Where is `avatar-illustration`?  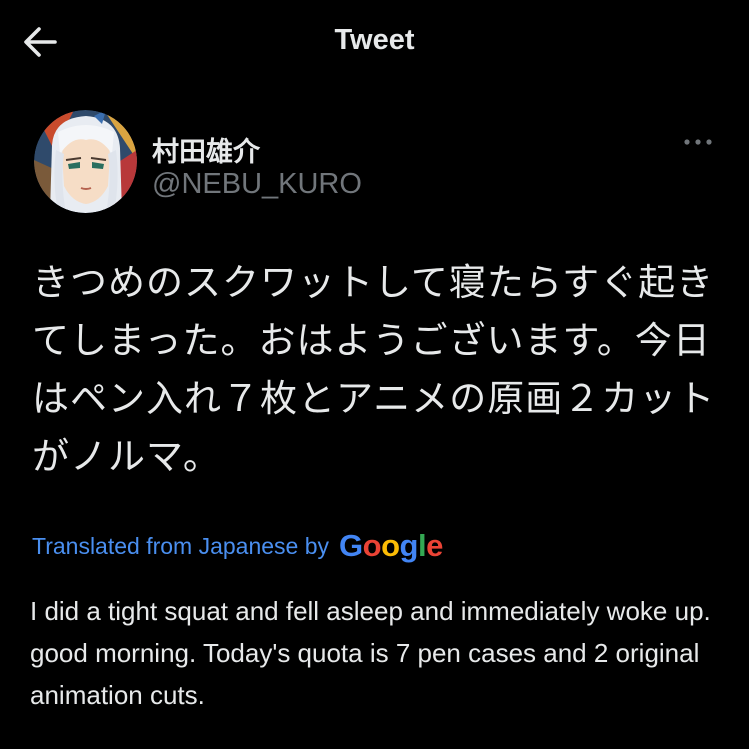 avatar-illustration is located at coordinates (85, 161).